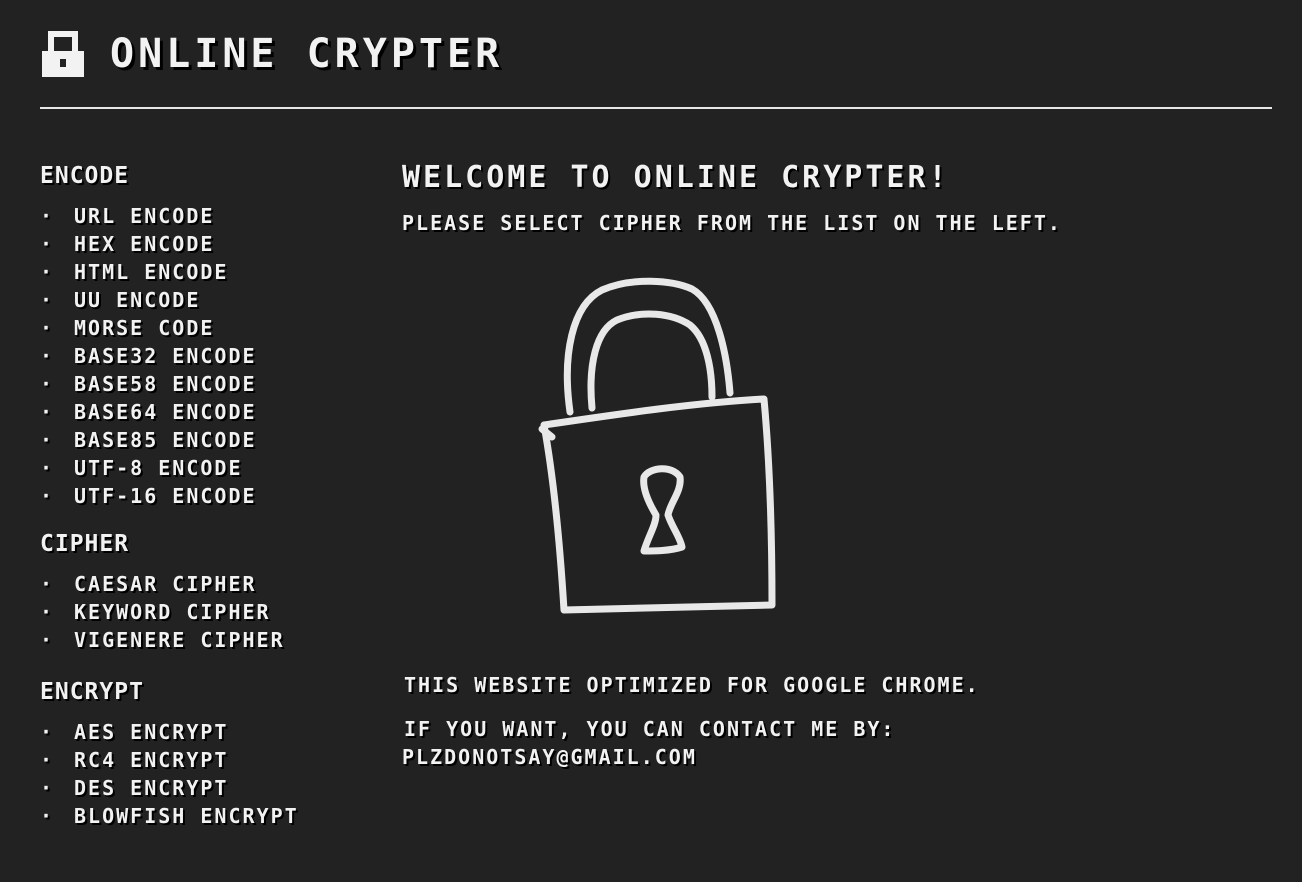 The width and height of the screenshot is (1302, 882). What do you see at coordinates (144, 328) in the screenshot?
I see `menu-item-label: MORSE CODE` at bounding box center [144, 328].